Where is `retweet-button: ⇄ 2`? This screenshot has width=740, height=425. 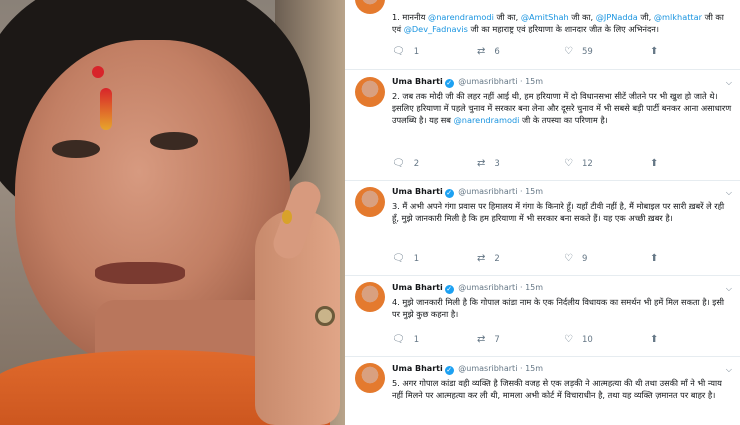 retweet-button: ⇄ 2 is located at coordinates (488, 259).